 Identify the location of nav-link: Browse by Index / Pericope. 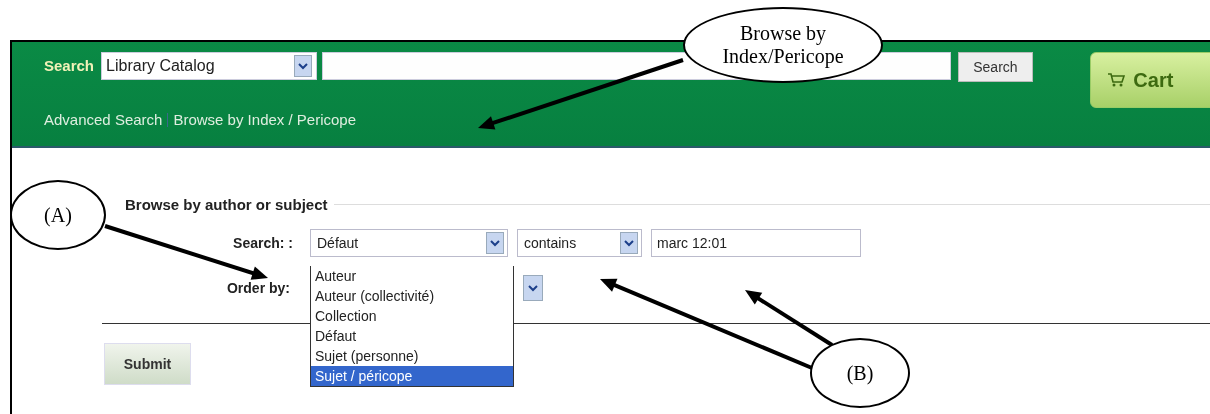
(264, 119).